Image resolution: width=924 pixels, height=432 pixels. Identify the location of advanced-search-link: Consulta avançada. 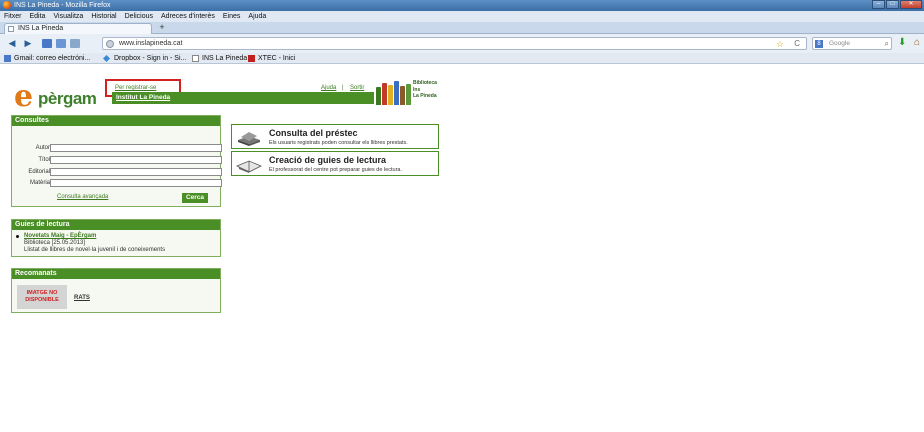
(82, 197).